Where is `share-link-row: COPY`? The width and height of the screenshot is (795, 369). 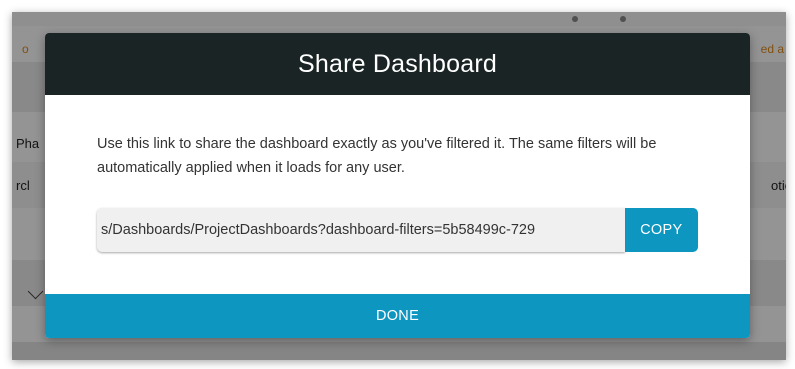 share-link-row: COPY is located at coordinates (397, 230).